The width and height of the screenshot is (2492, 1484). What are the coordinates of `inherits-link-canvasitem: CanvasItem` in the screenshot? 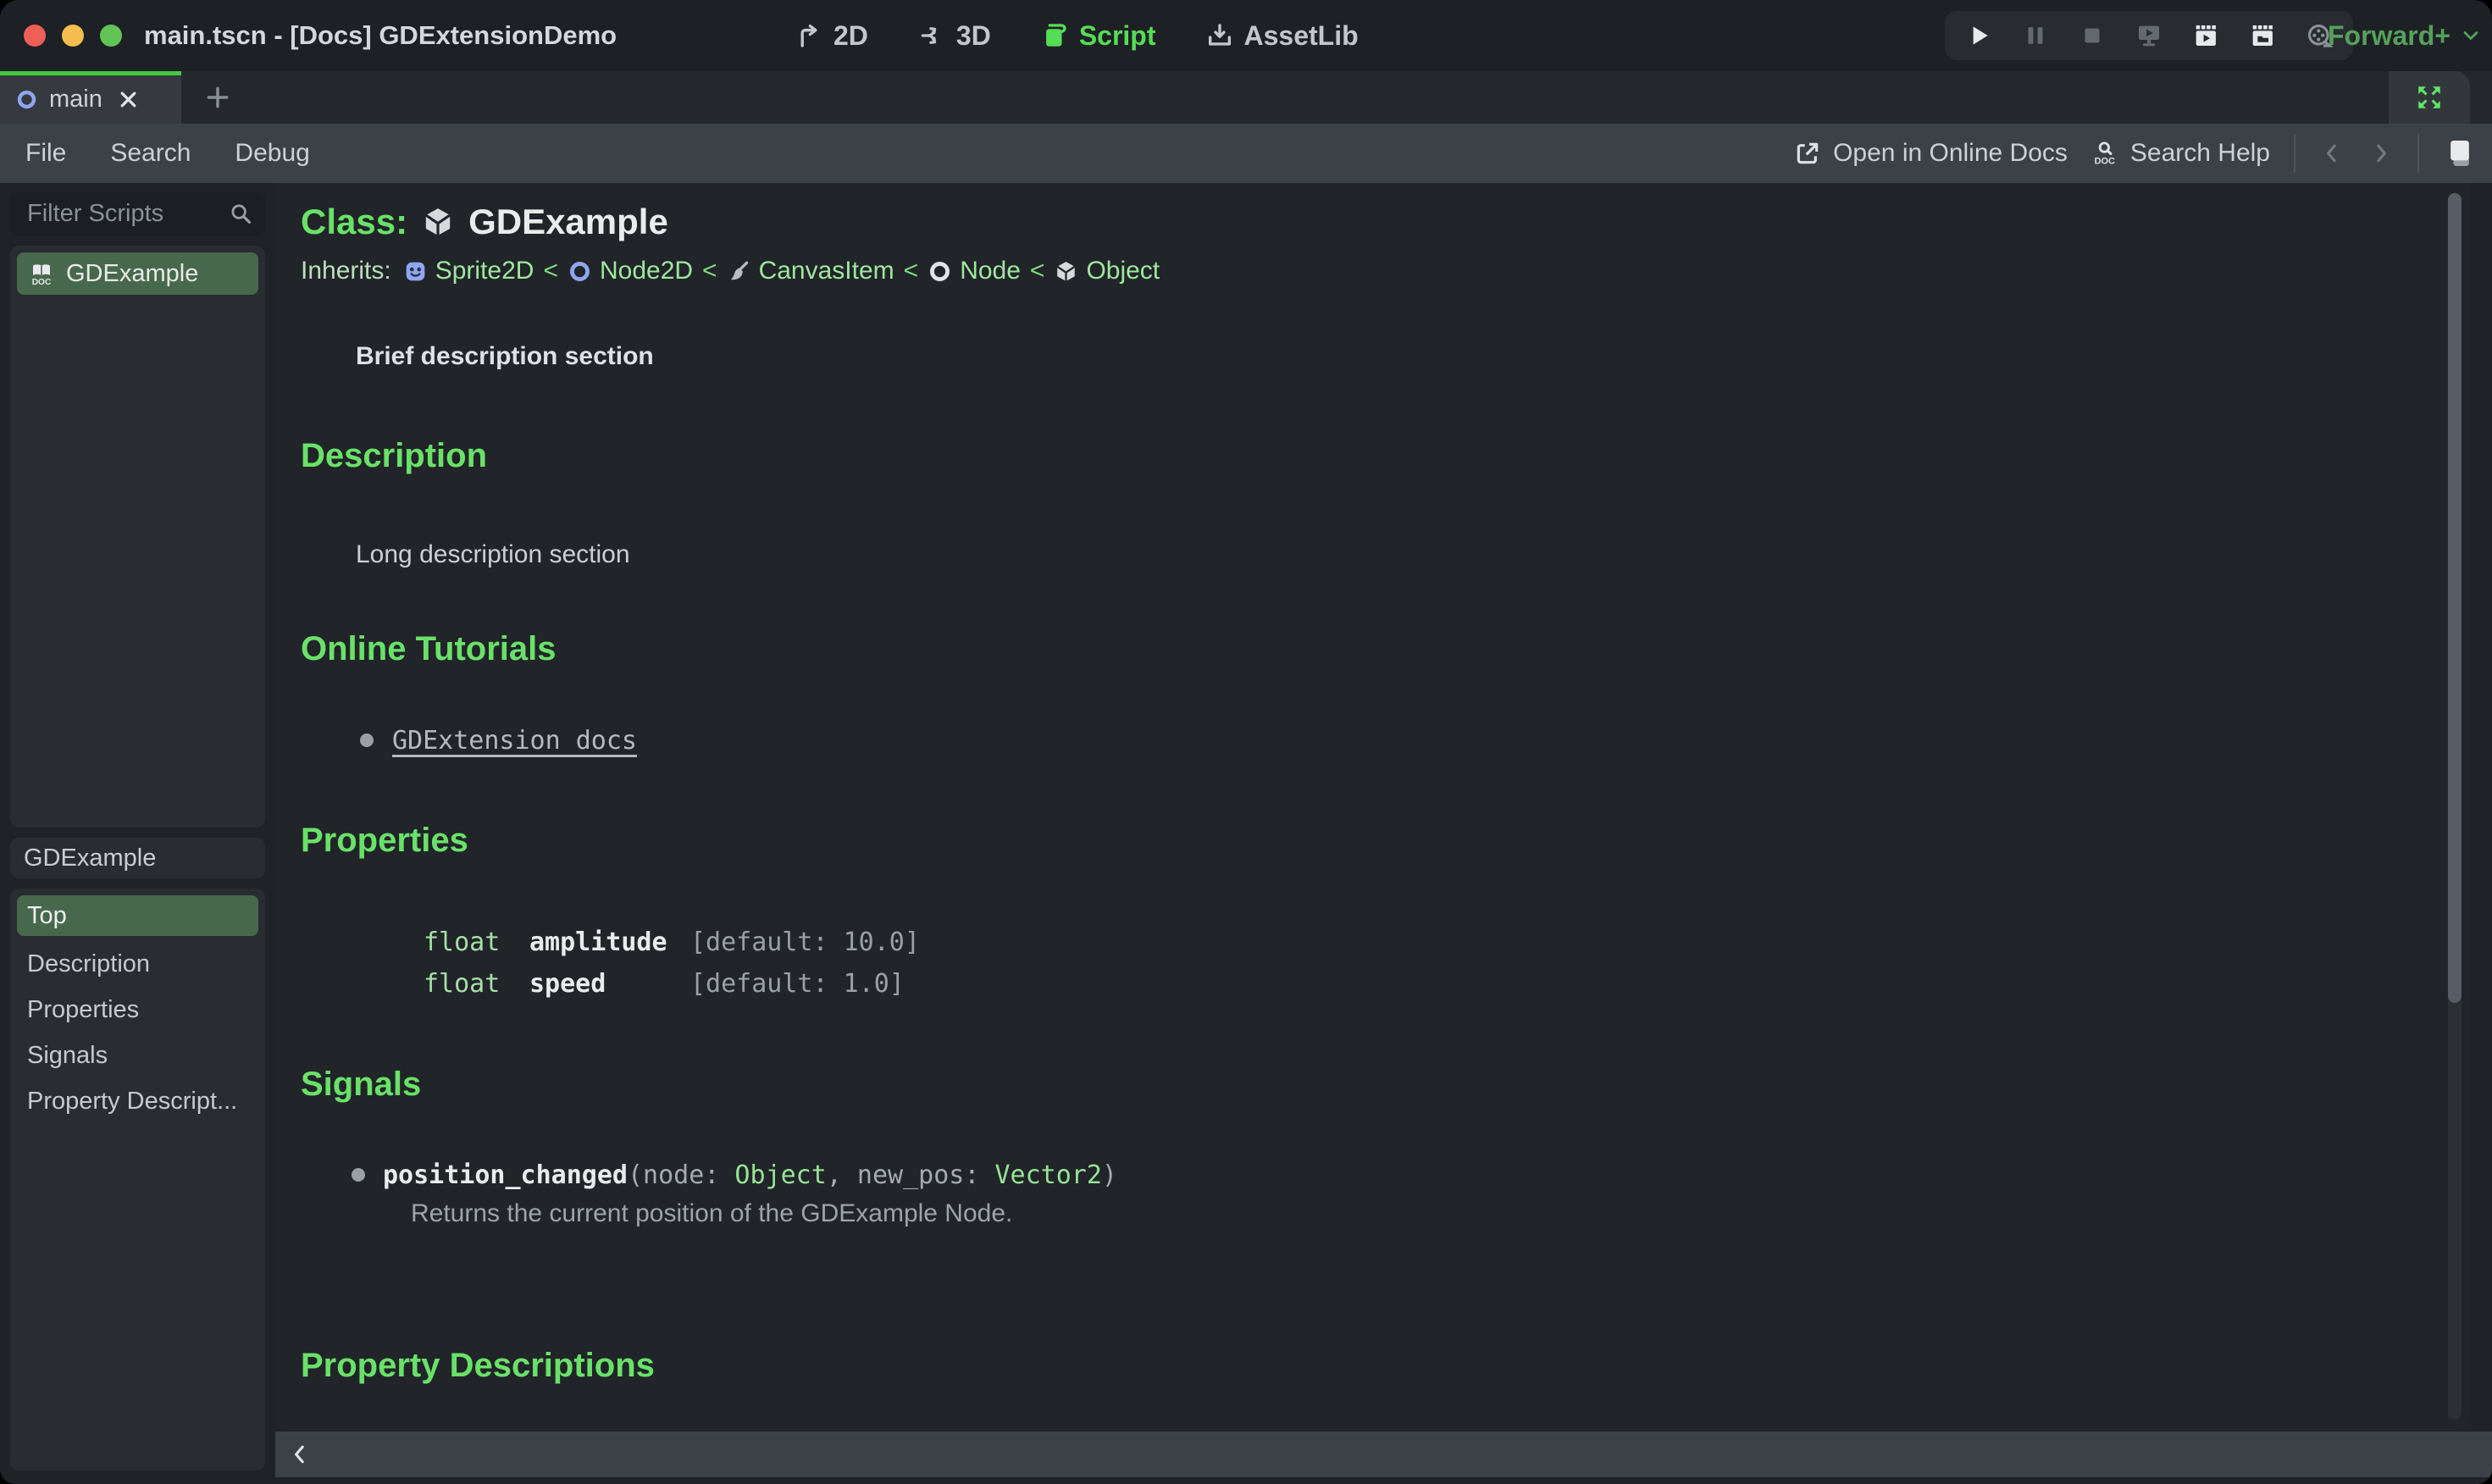 It's located at (826, 271).